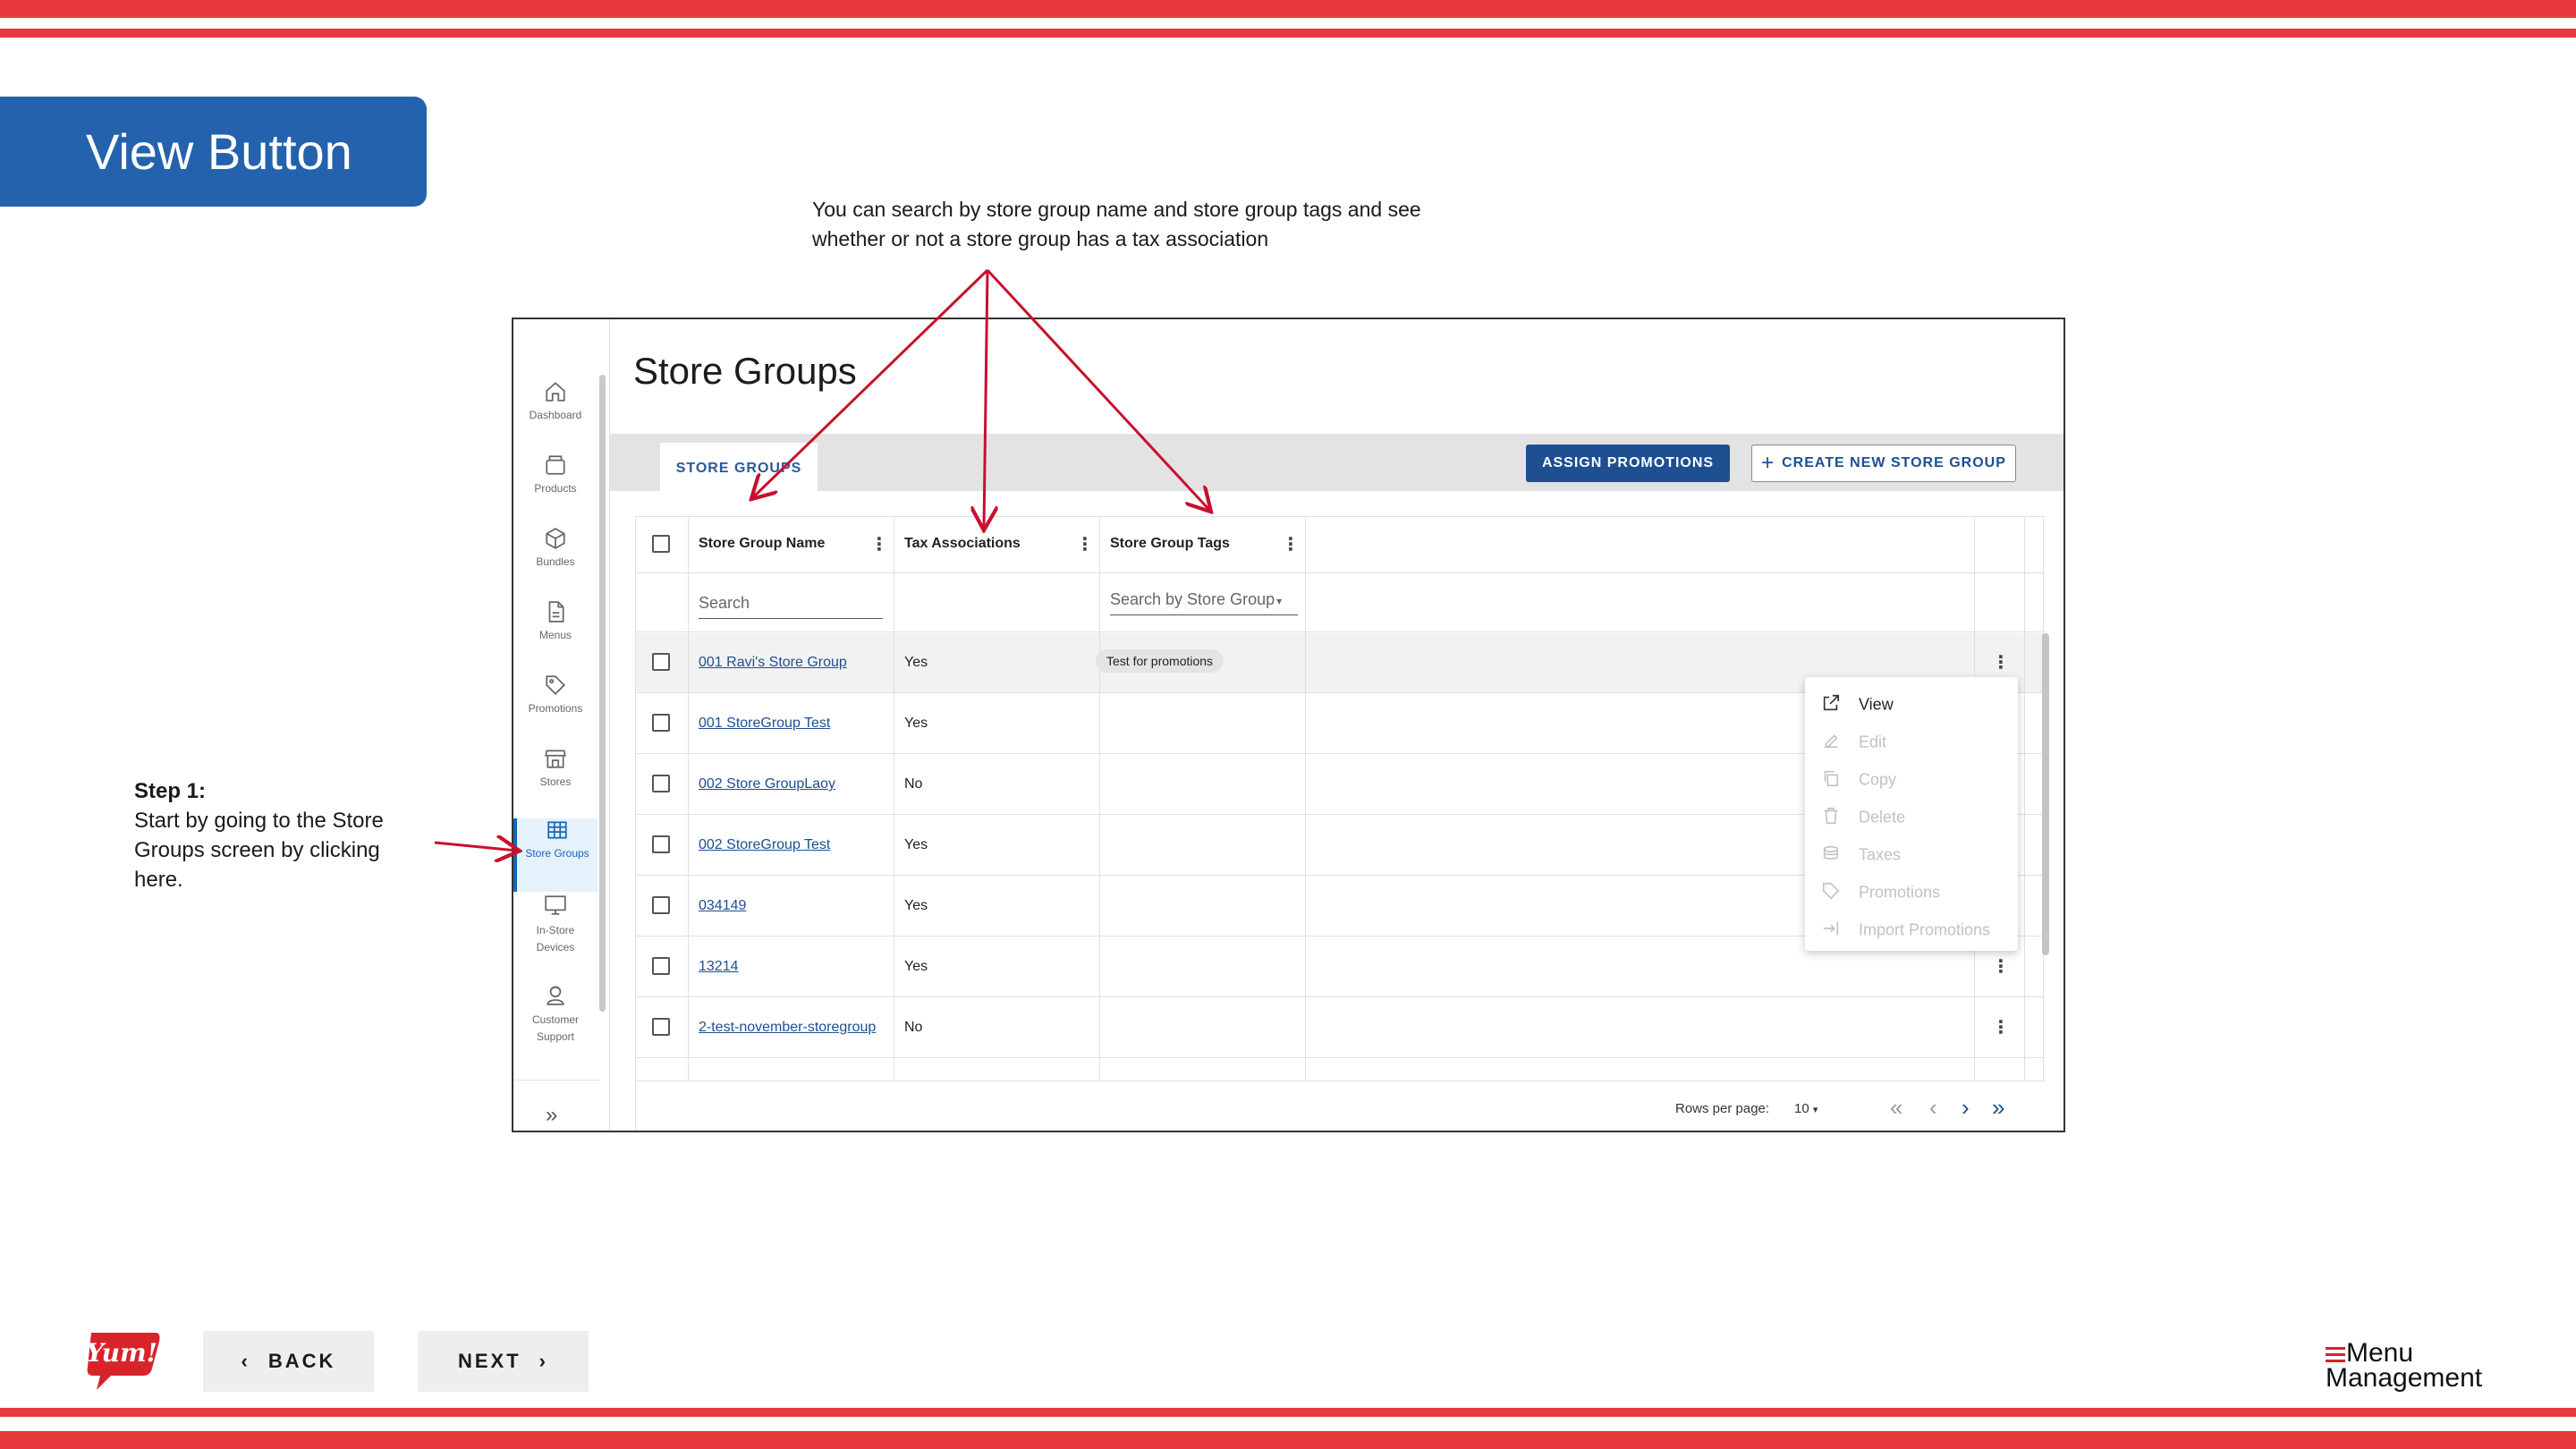 The width and height of the screenshot is (2576, 1449). What do you see at coordinates (1900, 892) in the screenshot?
I see `menu-item-label: Promotions` at bounding box center [1900, 892].